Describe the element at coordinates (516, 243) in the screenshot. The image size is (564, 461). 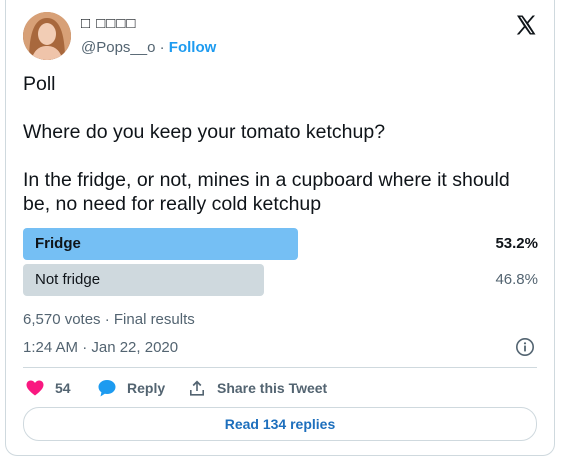
I see `poll-option-percent: 53.2%` at that location.